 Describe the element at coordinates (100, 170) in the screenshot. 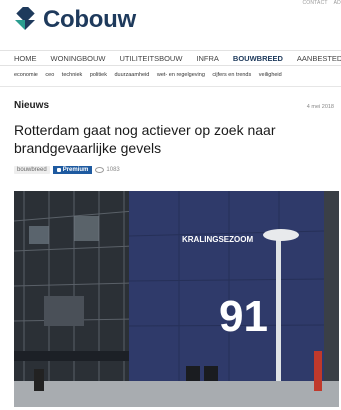

I see `eye-icon` at that location.